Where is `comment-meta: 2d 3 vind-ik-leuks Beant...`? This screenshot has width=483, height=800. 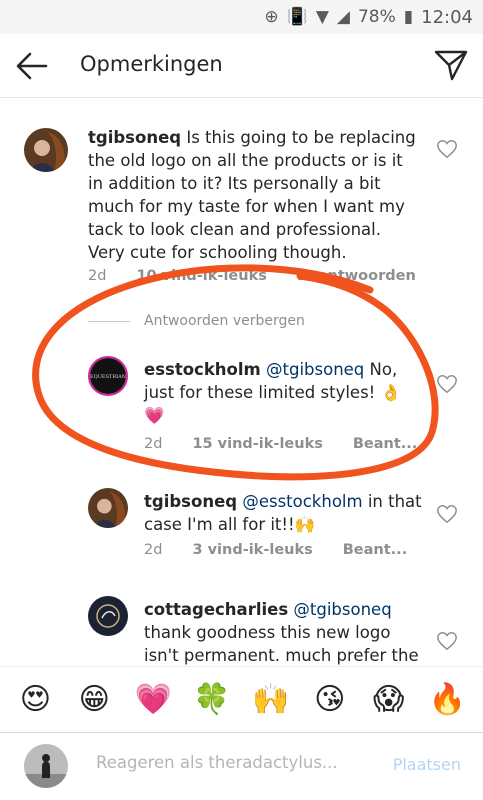 comment-meta: 2d 3 vind-ik-leuks Beant... is located at coordinates (275, 550).